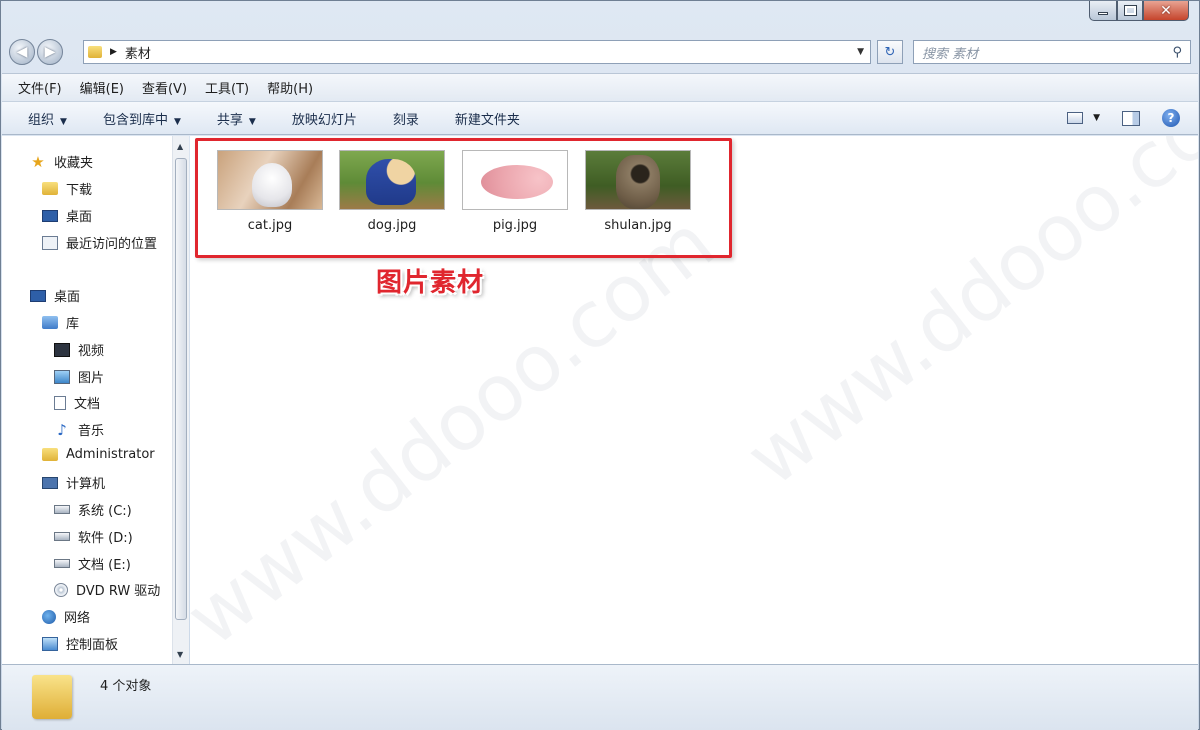  What do you see at coordinates (180, 654) in the screenshot?
I see `scroll-down-icon: ▼` at bounding box center [180, 654].